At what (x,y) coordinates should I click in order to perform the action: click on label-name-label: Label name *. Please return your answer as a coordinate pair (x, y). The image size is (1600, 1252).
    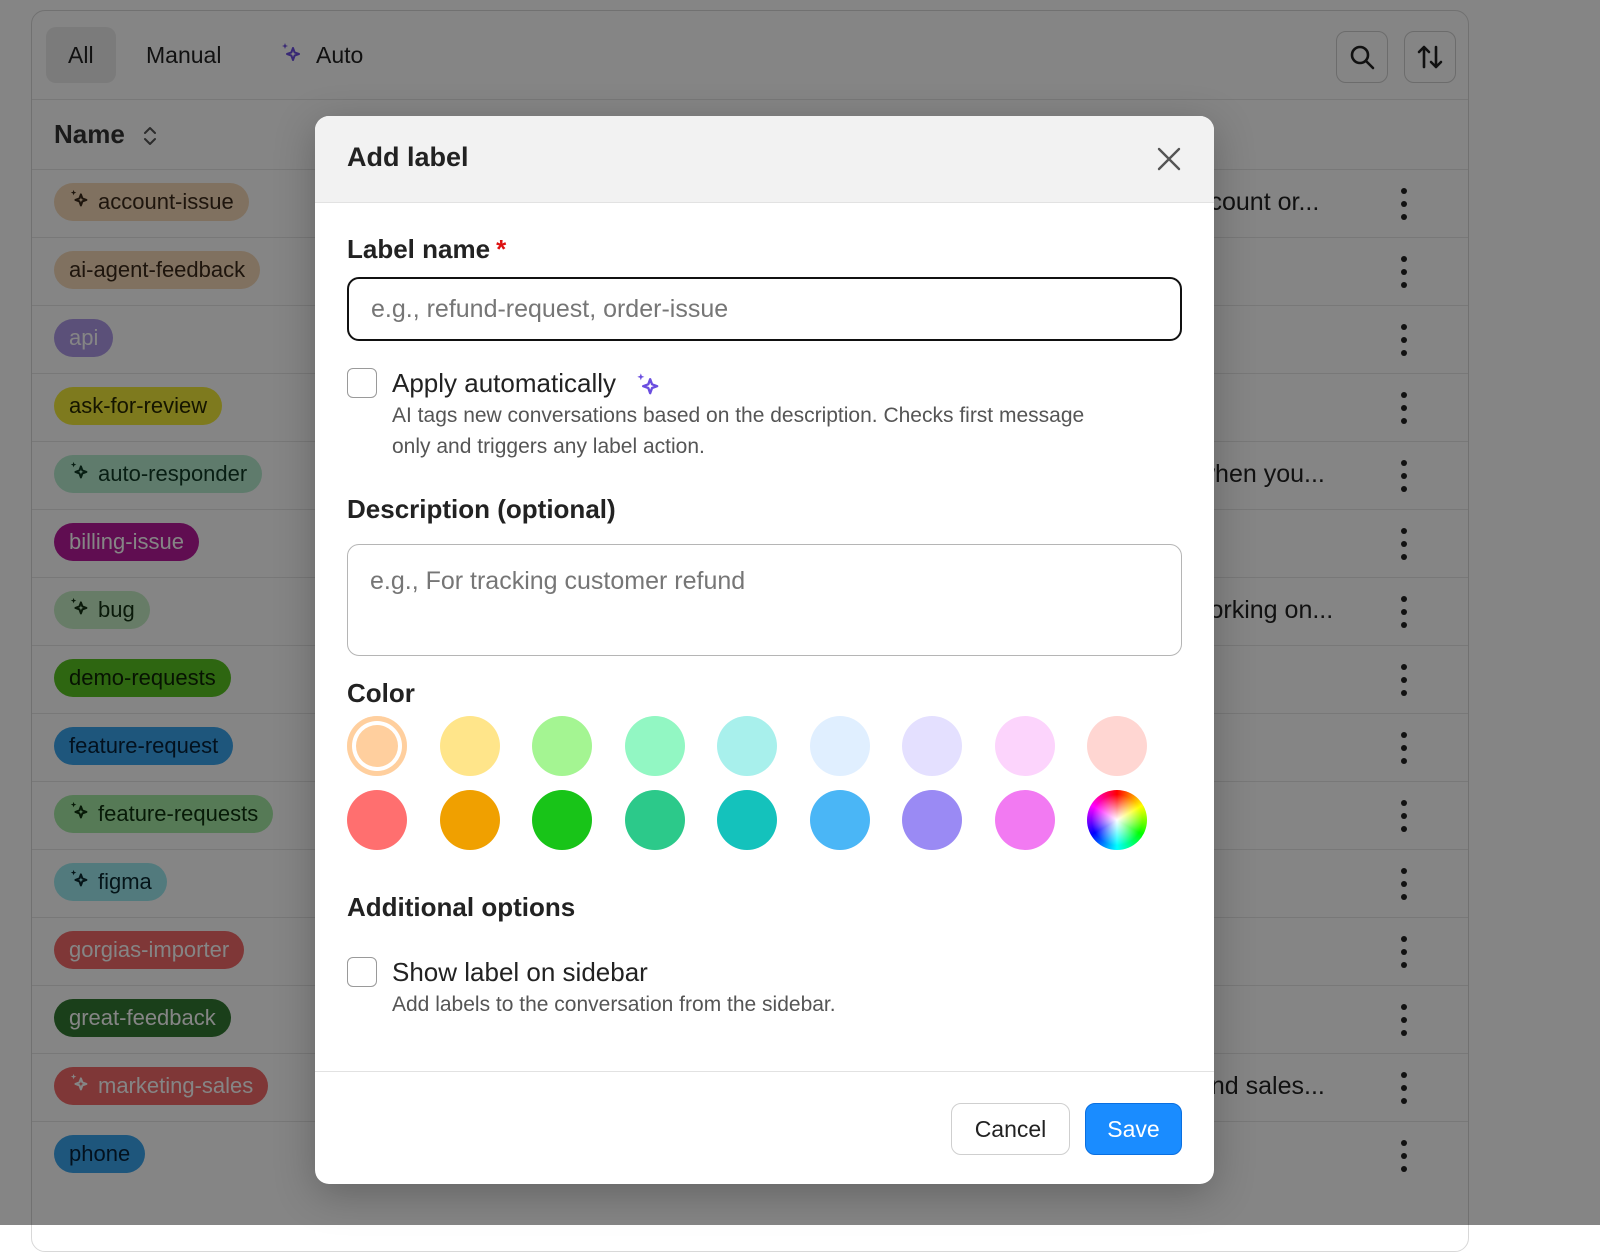
    Looking at the image, I should click on (426, 249).